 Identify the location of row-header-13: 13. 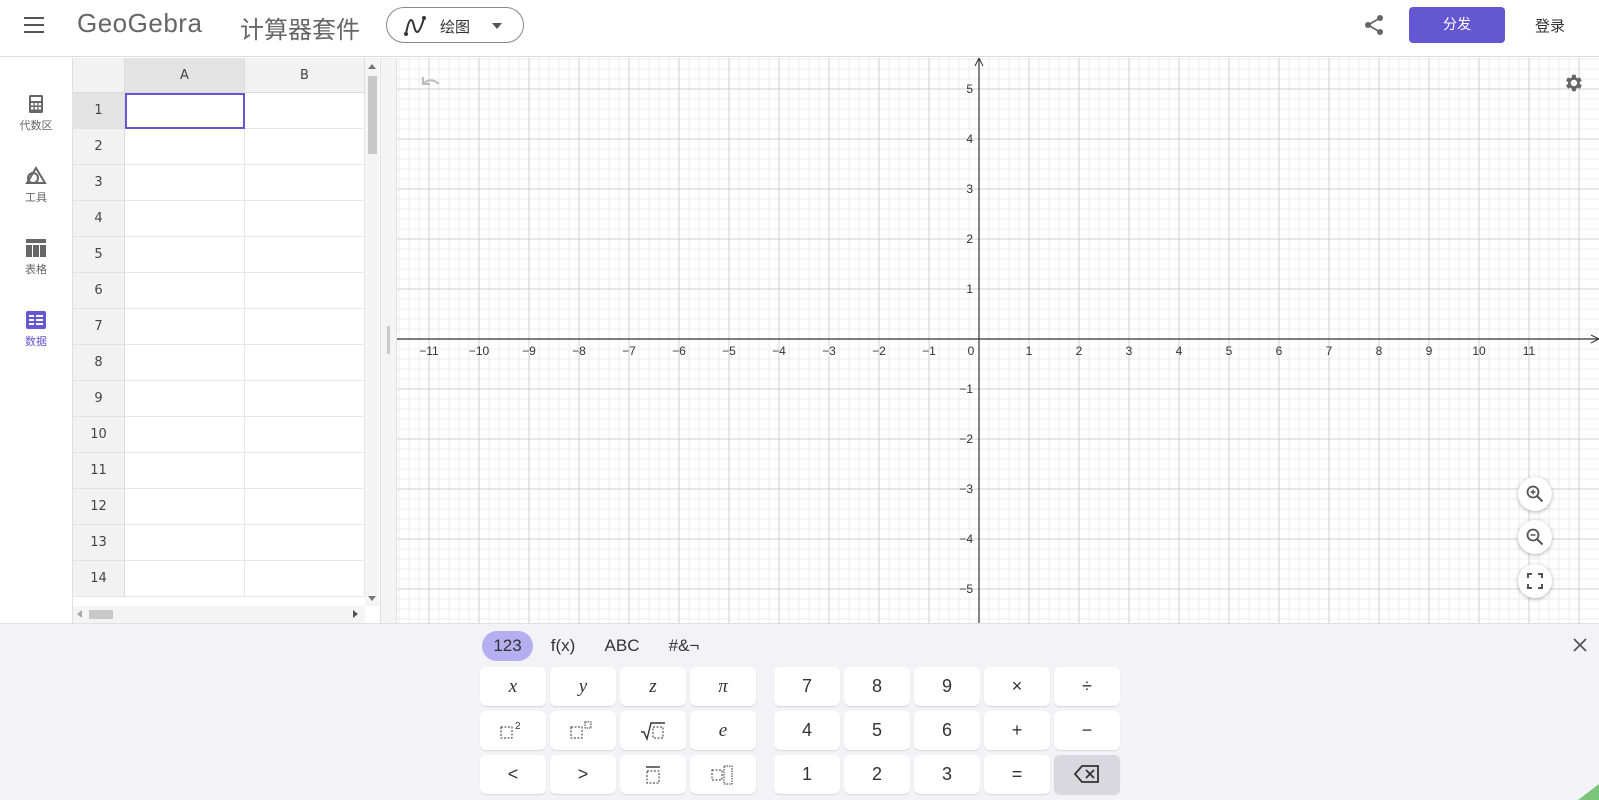
(99, 543).